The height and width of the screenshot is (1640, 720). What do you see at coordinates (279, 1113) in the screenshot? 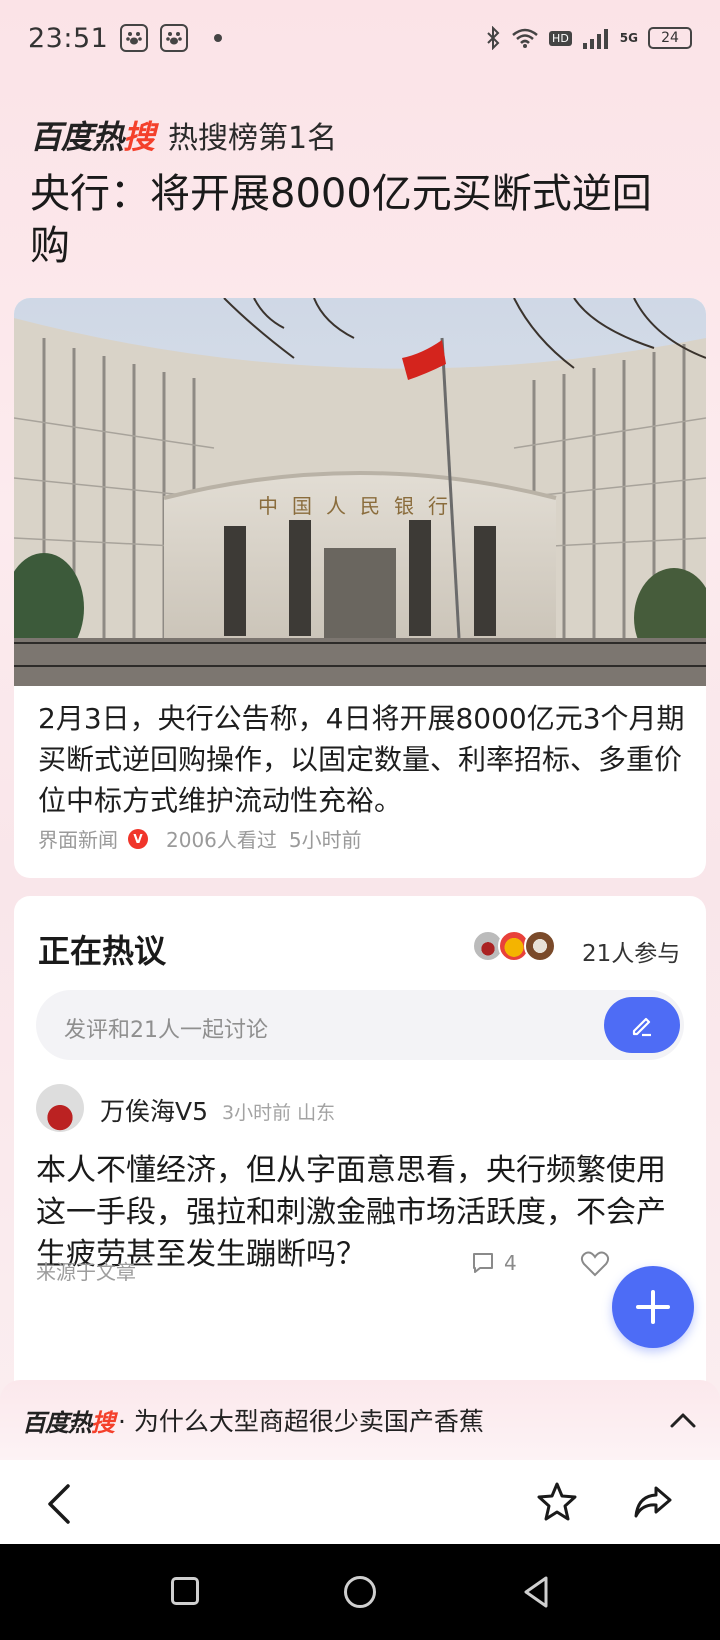
I see `comment-meta: 3小时前 山东` at bounding box center [279, 1113].